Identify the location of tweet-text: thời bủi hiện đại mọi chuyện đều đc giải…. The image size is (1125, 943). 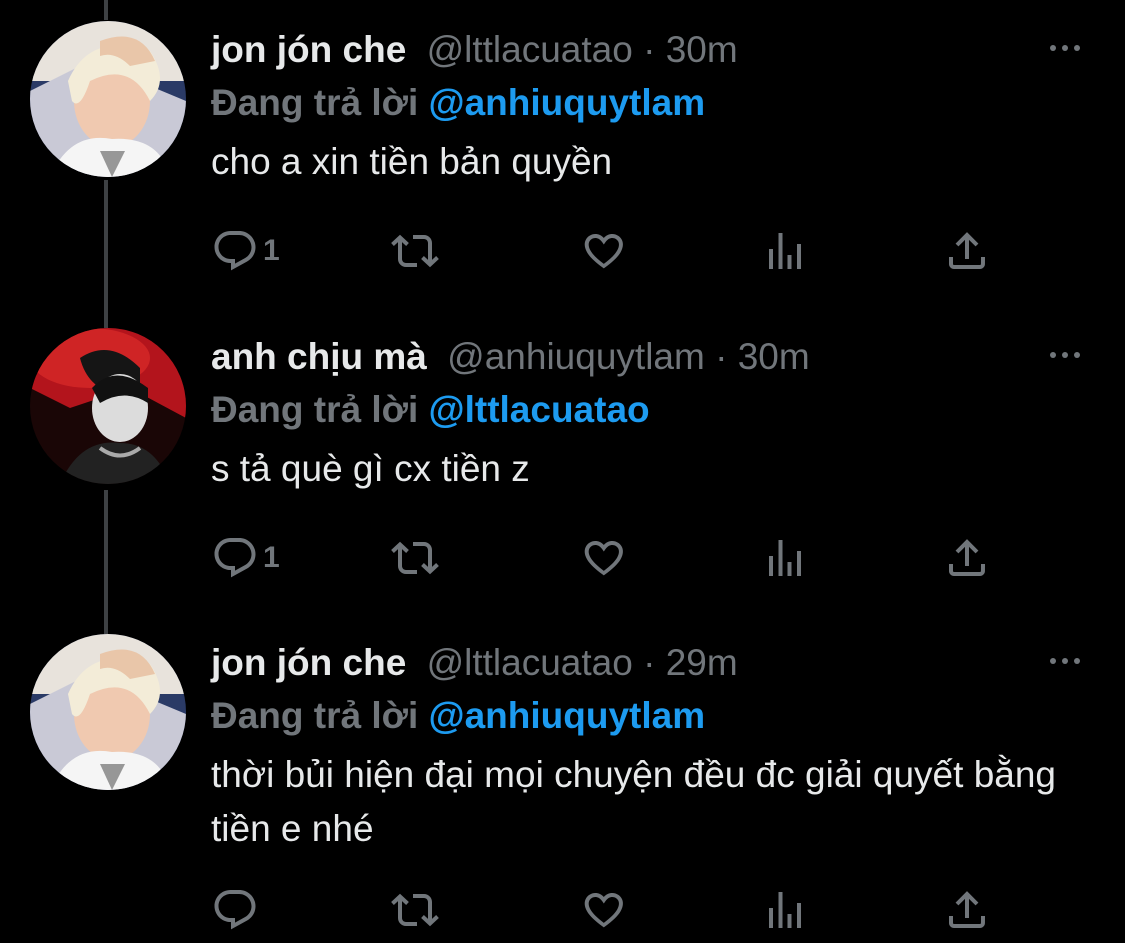
(634, 801).